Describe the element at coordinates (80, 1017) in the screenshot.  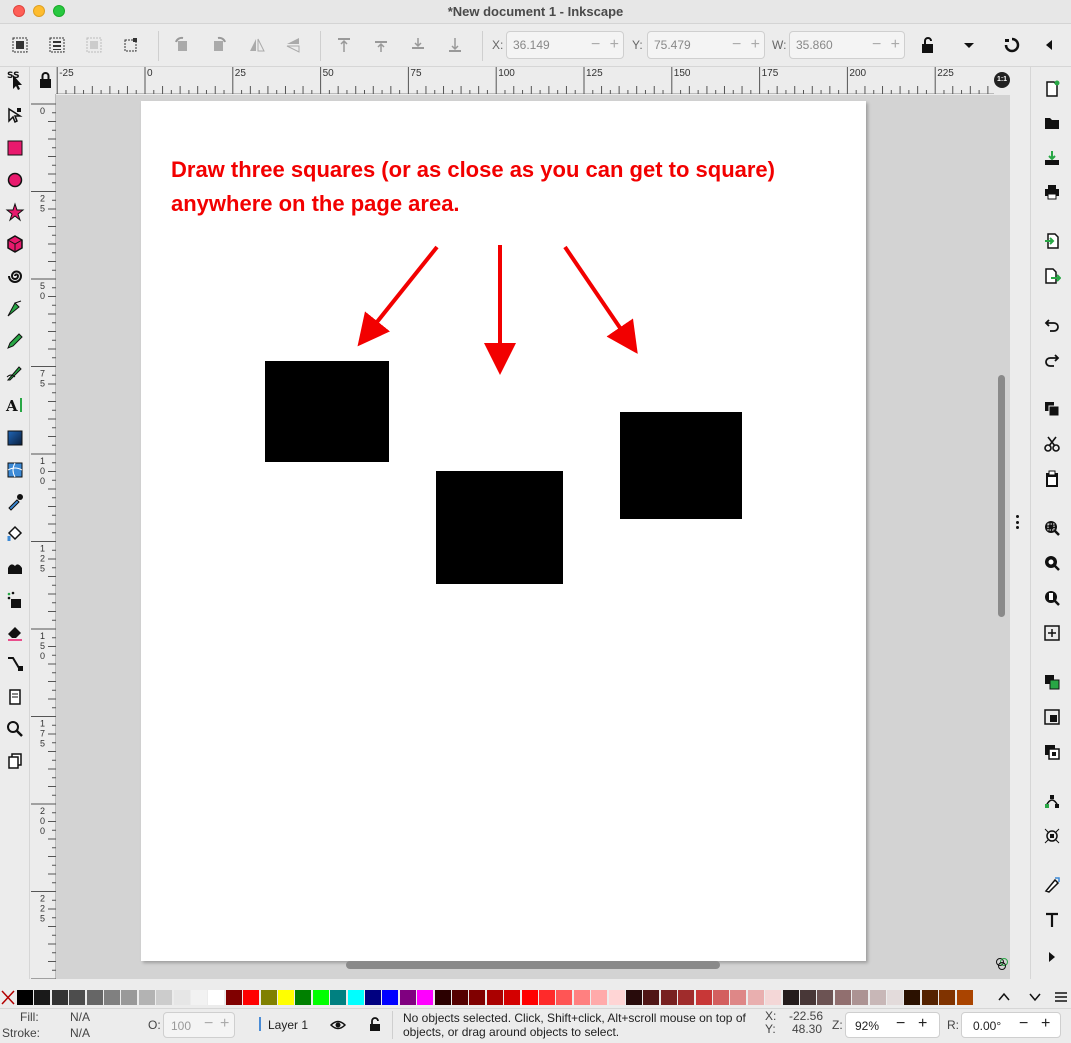
I see `fill-value: N/A` at that location.